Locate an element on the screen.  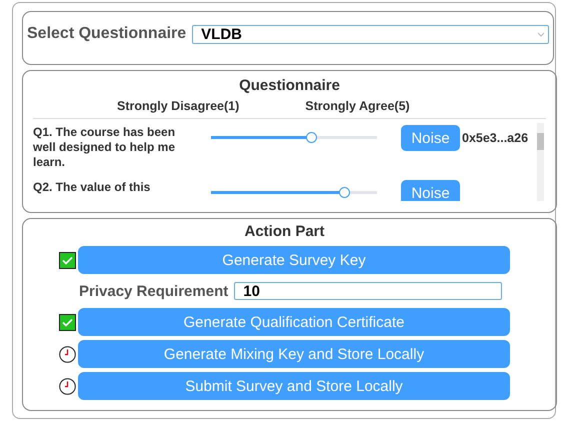
field-label: Privacy Requirement is located at coordinates (153, 291).